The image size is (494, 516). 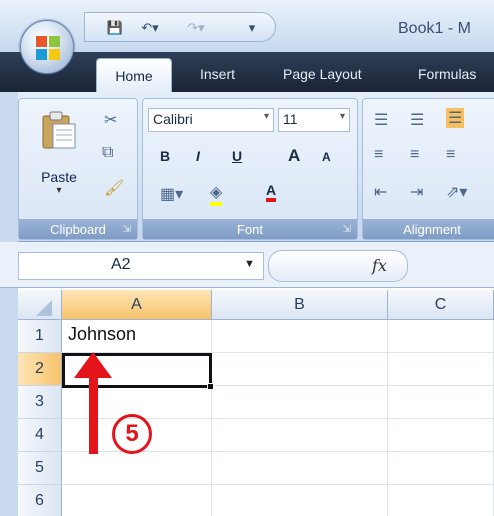 I want to click on select-all-button, so click(x=40, y=305).